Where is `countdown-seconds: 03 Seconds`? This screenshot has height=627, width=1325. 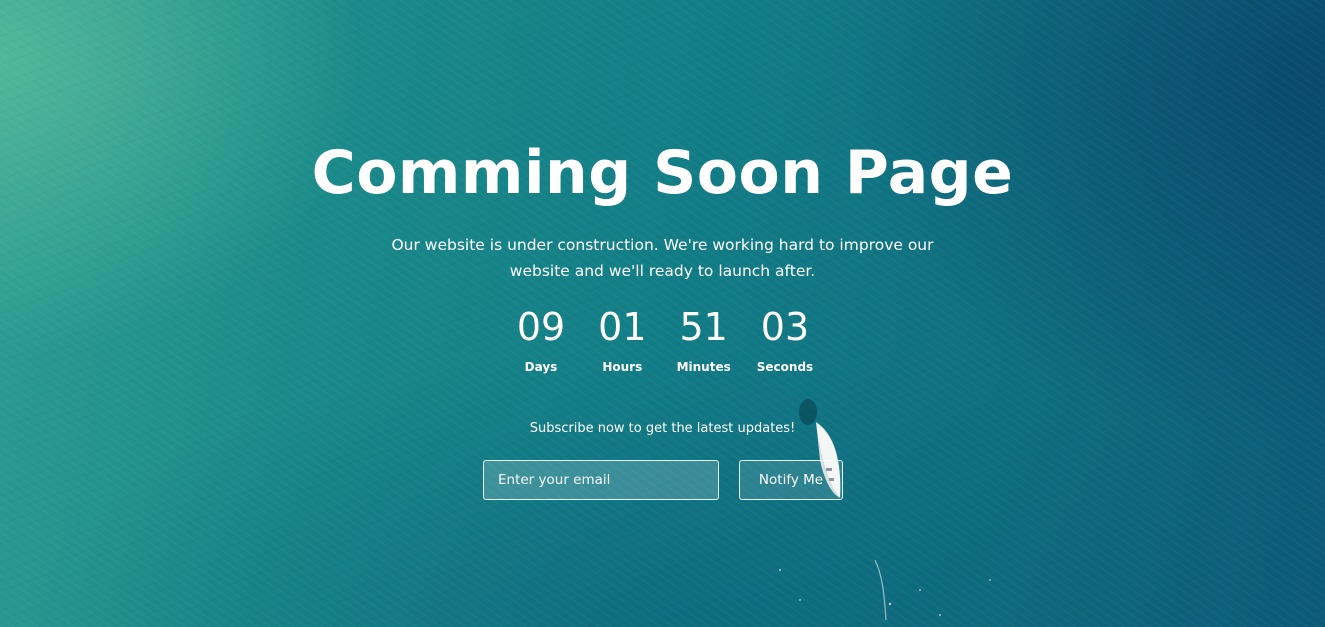
countdown-seconds: 03 Seconds is located at coordinates (785, 342).